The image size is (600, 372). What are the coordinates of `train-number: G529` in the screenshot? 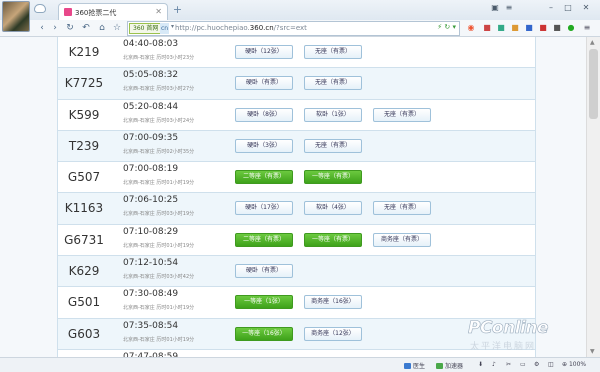 It's located at (84, 353).